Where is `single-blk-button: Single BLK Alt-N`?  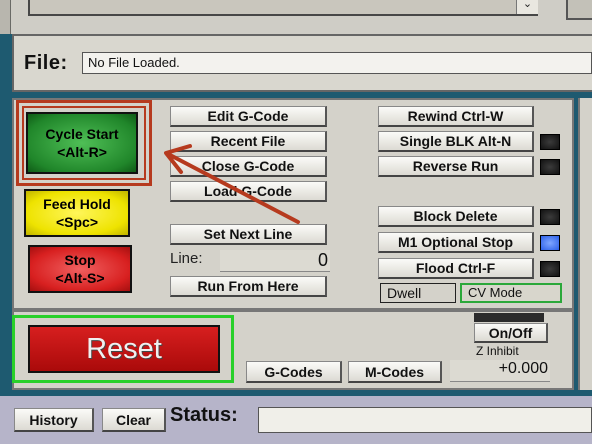
single-blk-button: Single BLK Alt-N is located at coordinates (456, 141).